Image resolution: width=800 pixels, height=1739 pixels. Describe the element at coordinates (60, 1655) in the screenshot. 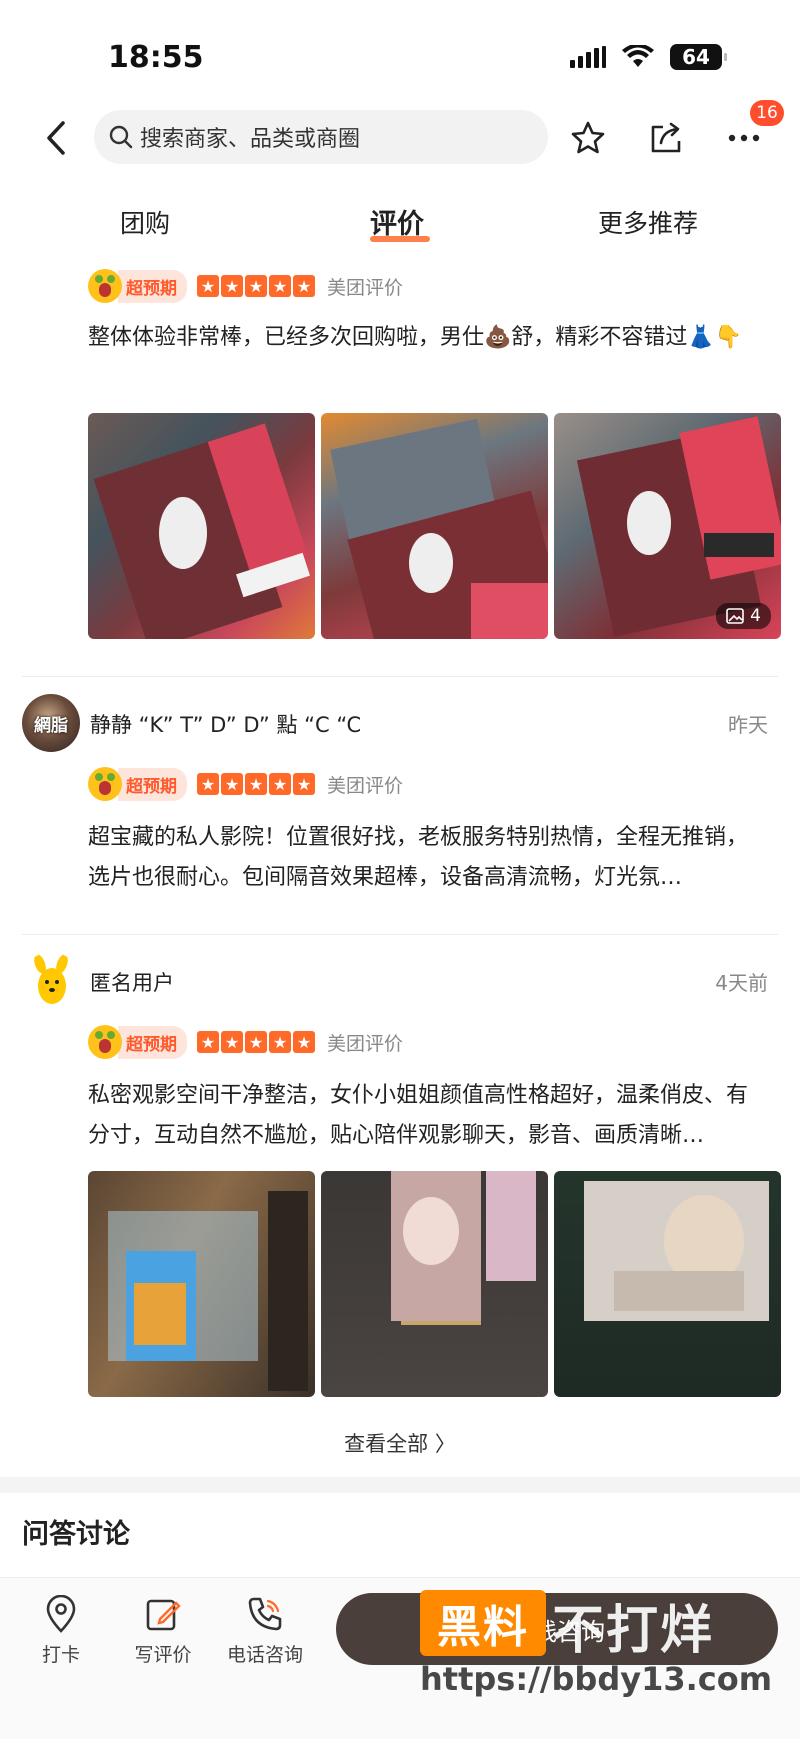

I see `checkin-label: 打卡` at that location.